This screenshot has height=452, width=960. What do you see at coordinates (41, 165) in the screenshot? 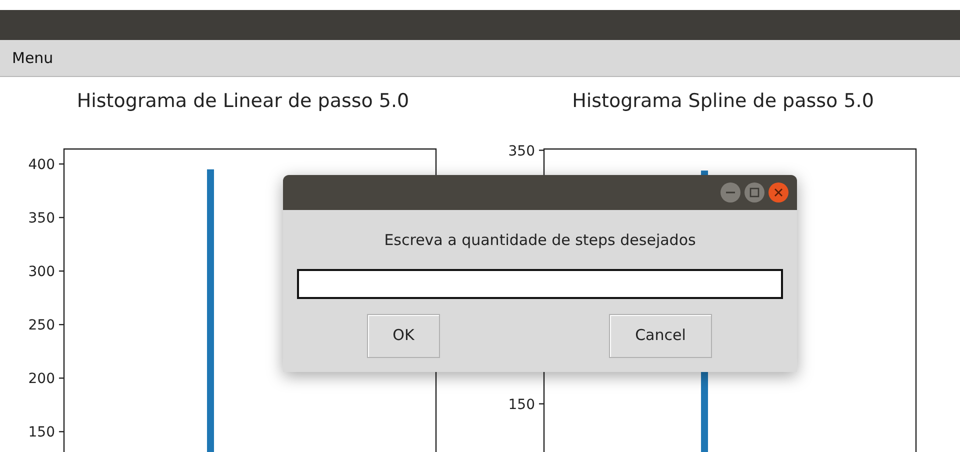
I see `tick-label: 400` at bounding box center [41, 165].